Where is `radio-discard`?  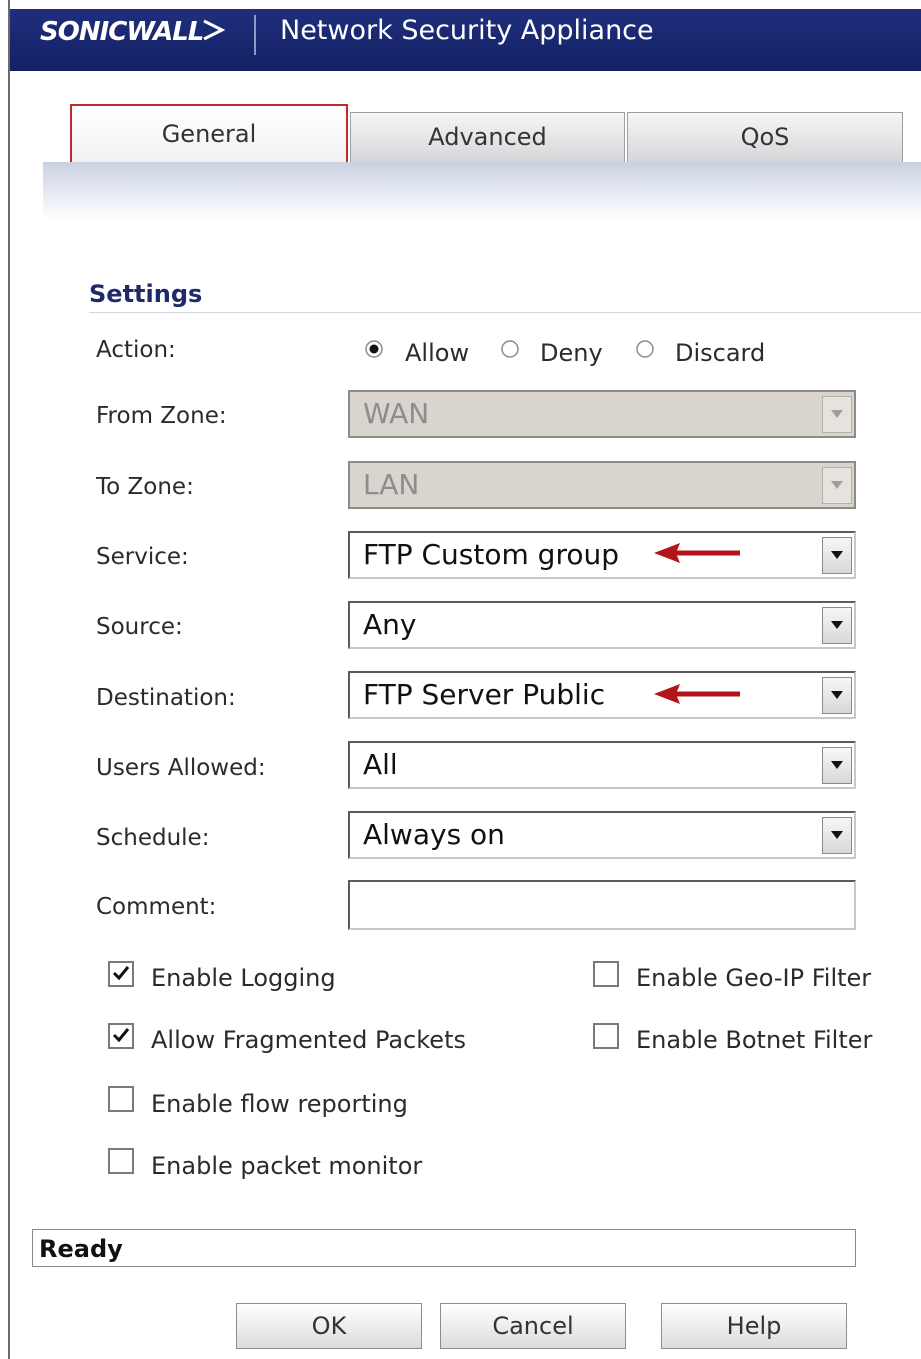 radio-discard is located at coordinates (645, 349).